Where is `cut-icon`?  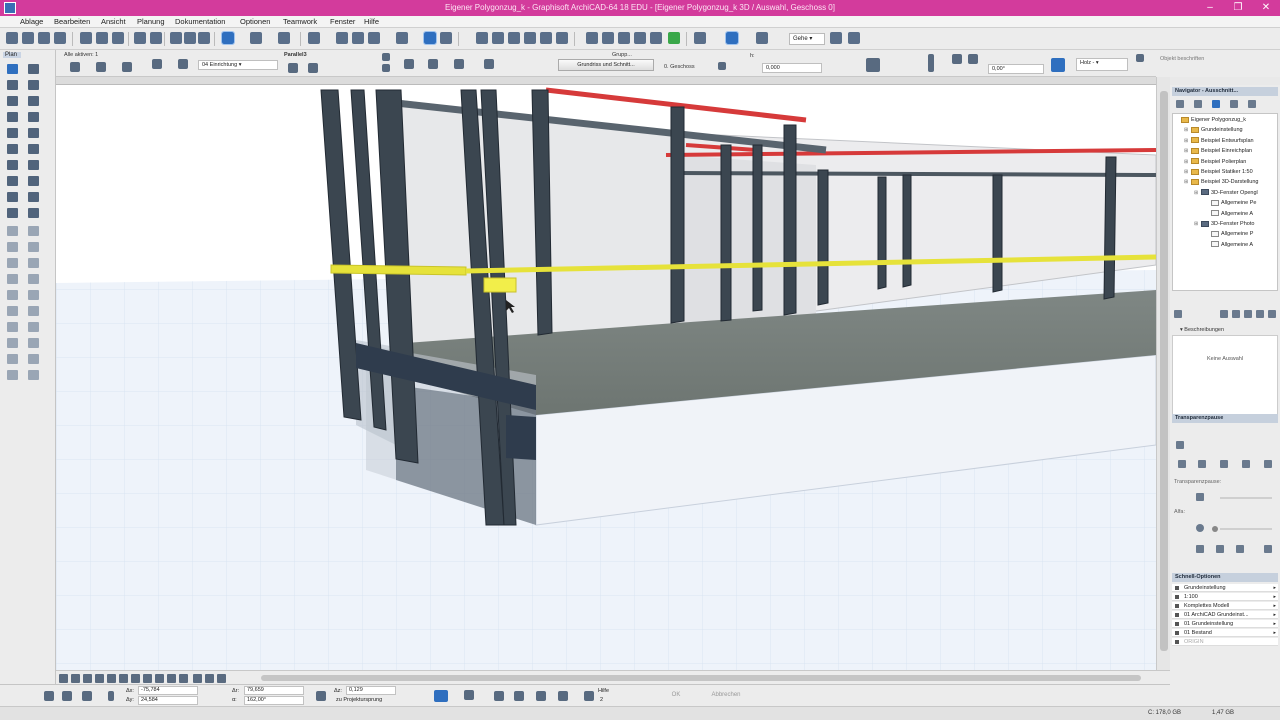 cut-icon is located at coordinates (86, 38).